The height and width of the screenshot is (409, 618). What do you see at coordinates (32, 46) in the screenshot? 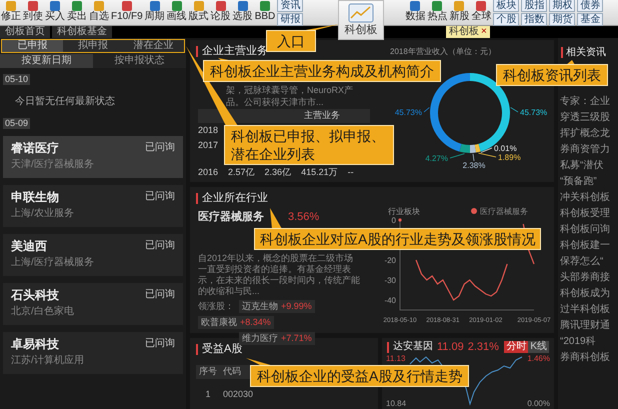
I see `segment-tab: 已申报` at bounding box center [32, 46].